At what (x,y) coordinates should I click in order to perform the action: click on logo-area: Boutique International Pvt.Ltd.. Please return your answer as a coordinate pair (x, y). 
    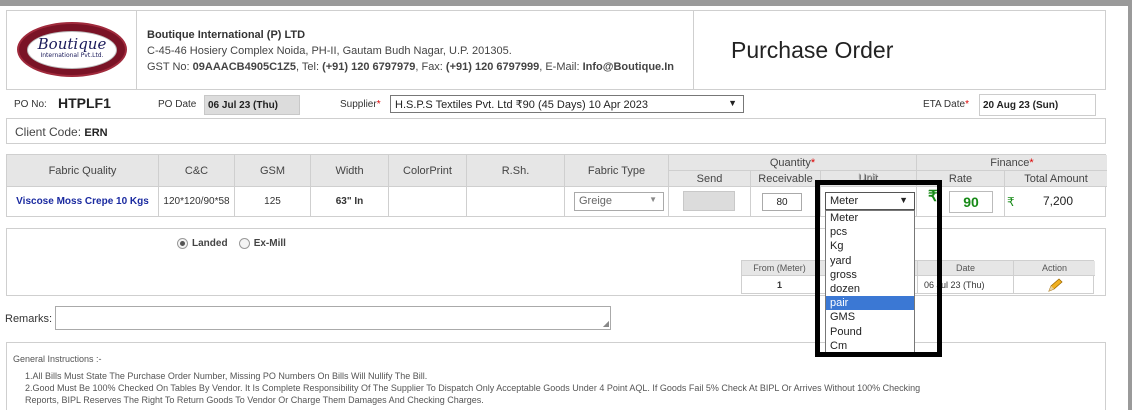
    Looking at the image, I should click on (72, 50).